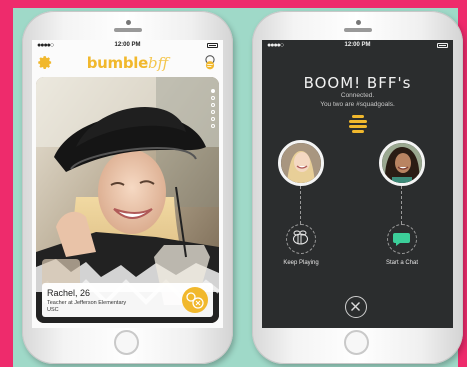 The height and width of the screenshot is (367, 467). I want to click on frame-left-border, so click(6, 183).